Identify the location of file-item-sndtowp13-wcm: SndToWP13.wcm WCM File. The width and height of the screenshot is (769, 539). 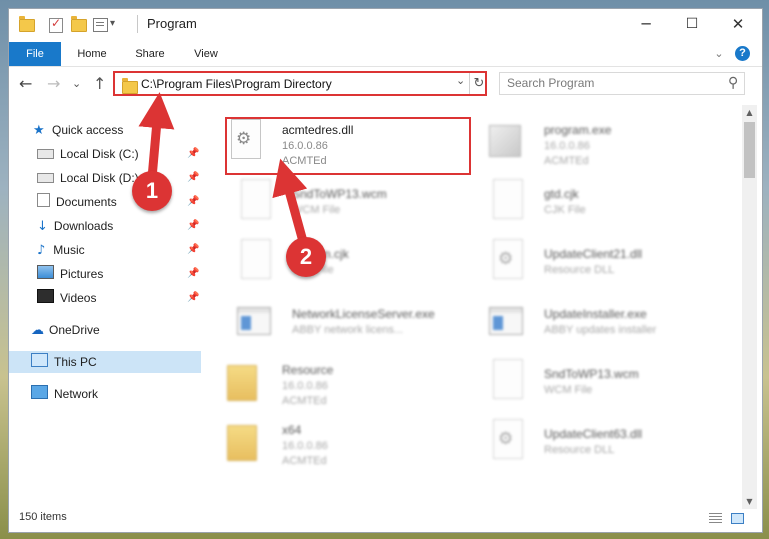
(342, 200).